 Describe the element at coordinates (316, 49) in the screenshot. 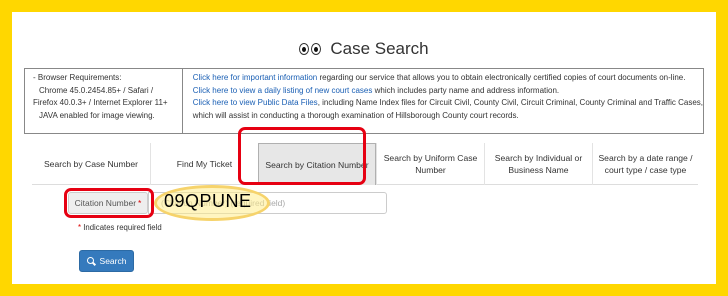

I see `eye-right-icon` at that location.